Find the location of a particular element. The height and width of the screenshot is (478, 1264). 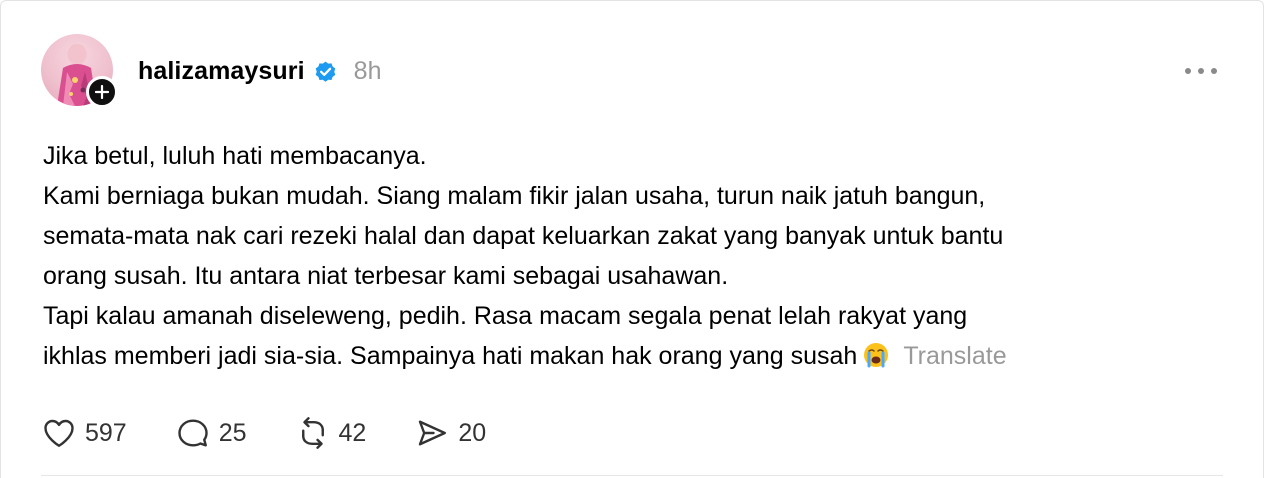

reply-button: 25 is located at coordinates (211, 433).